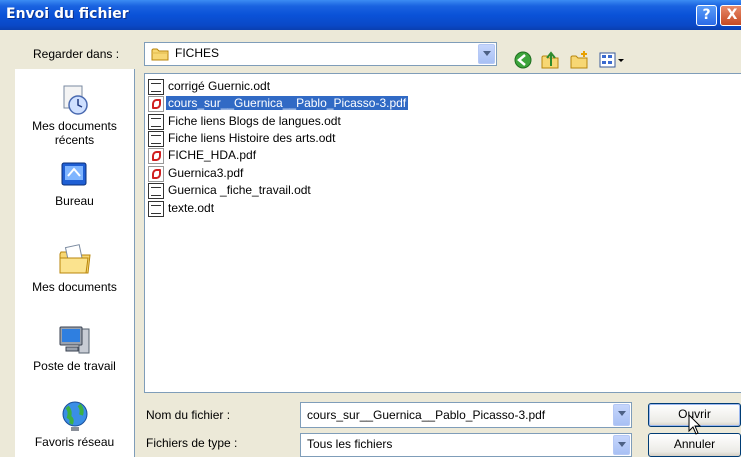 This screenshot has width=741, height=457. What do you see at coordinates (74, 287) in the screenshot?
I see `place-label: Mes documents` at bounding box center [74, 287].